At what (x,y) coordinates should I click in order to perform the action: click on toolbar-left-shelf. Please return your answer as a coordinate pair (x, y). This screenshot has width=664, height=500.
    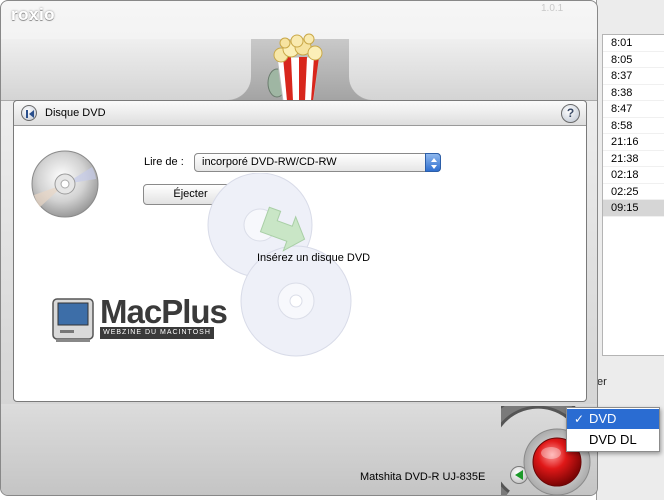
    Looking at the image, I should click on (126, 70).